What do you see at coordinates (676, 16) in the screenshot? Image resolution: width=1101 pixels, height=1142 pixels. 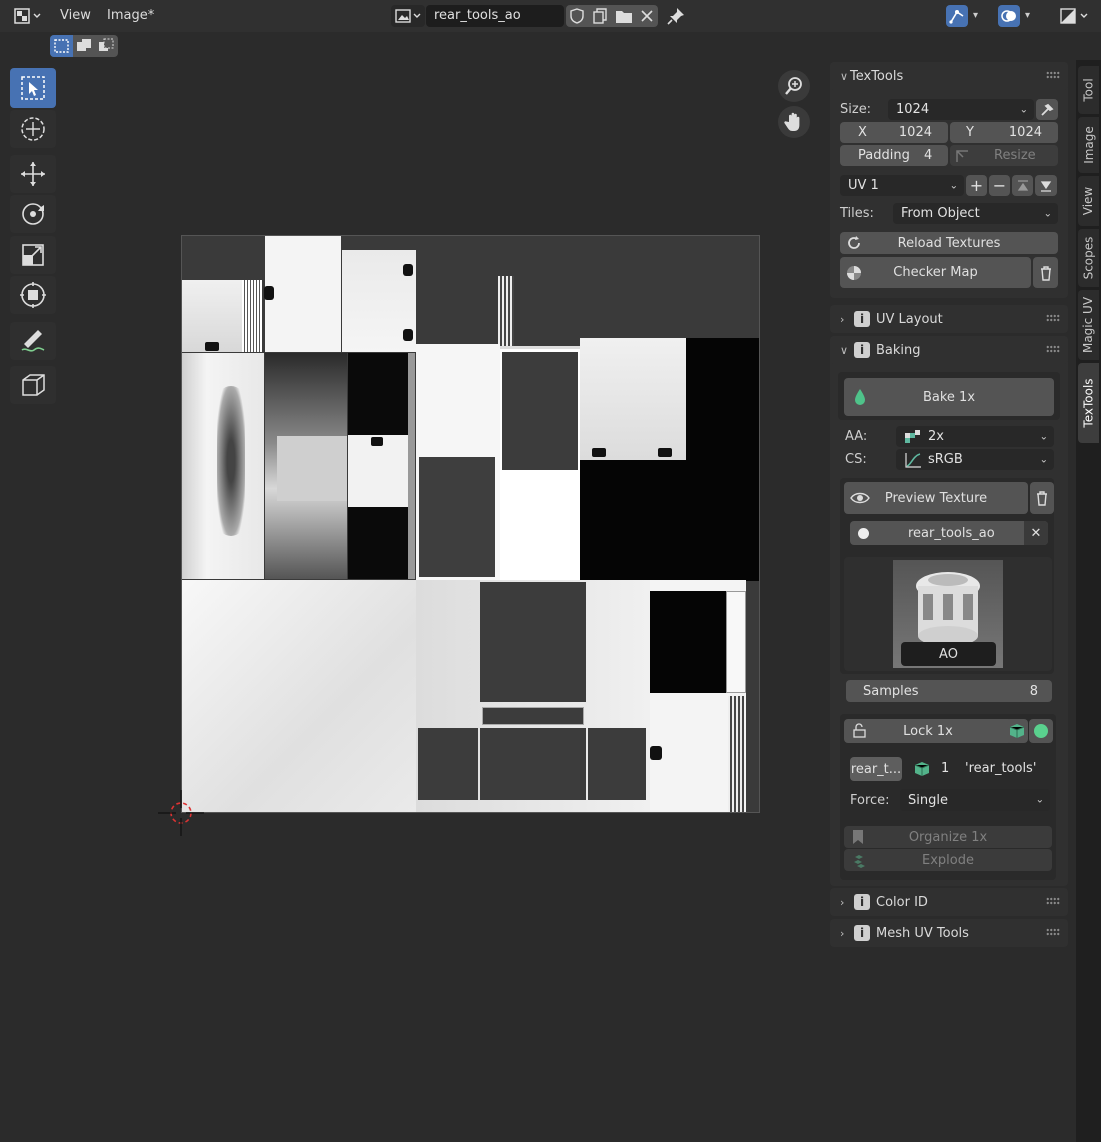 I see `pin-icon` at bounding box center [676, 16].